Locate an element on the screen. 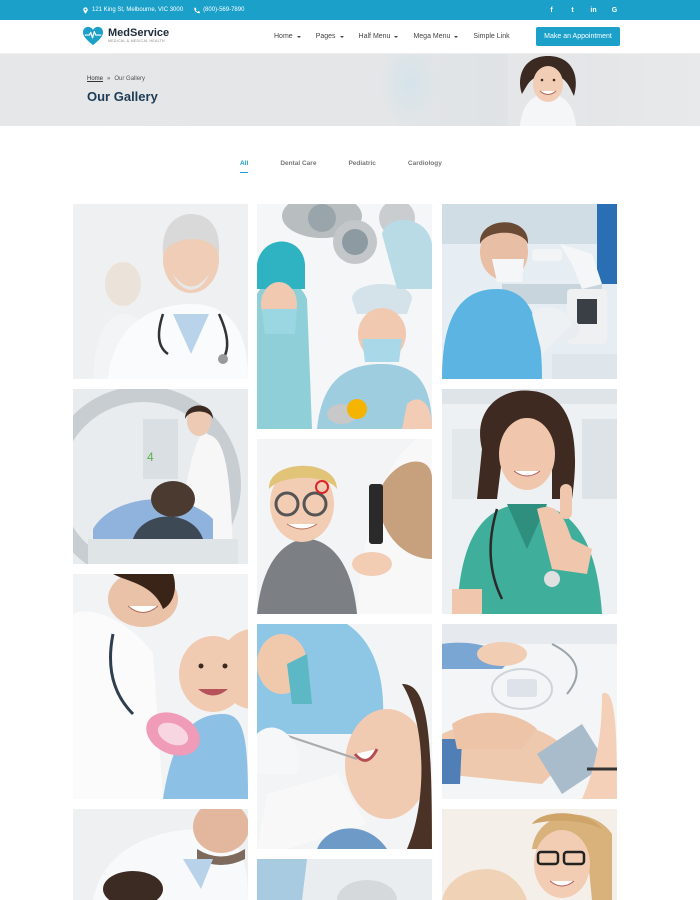 The width and height of the screenshot is (700, 900). partial-bottom-image is located at coordinates (344, 879).